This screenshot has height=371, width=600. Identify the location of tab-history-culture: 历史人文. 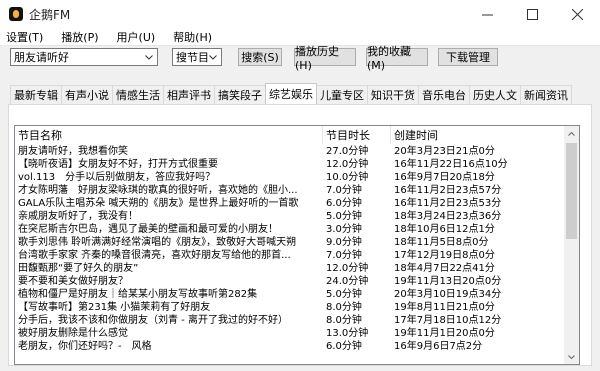
(495, 94).